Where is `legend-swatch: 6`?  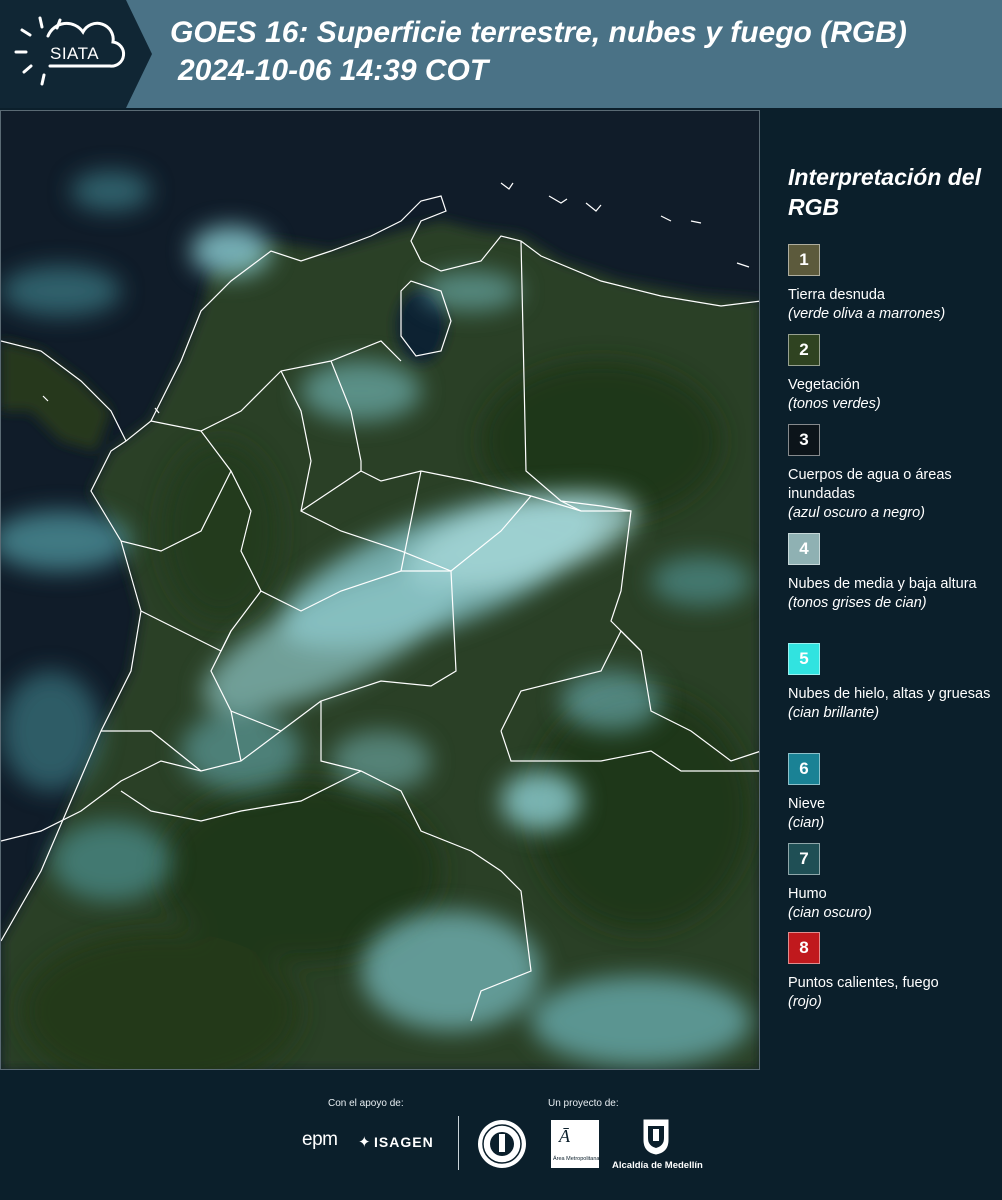
legend-swatch: 6 is located at coordinates (804, 769).